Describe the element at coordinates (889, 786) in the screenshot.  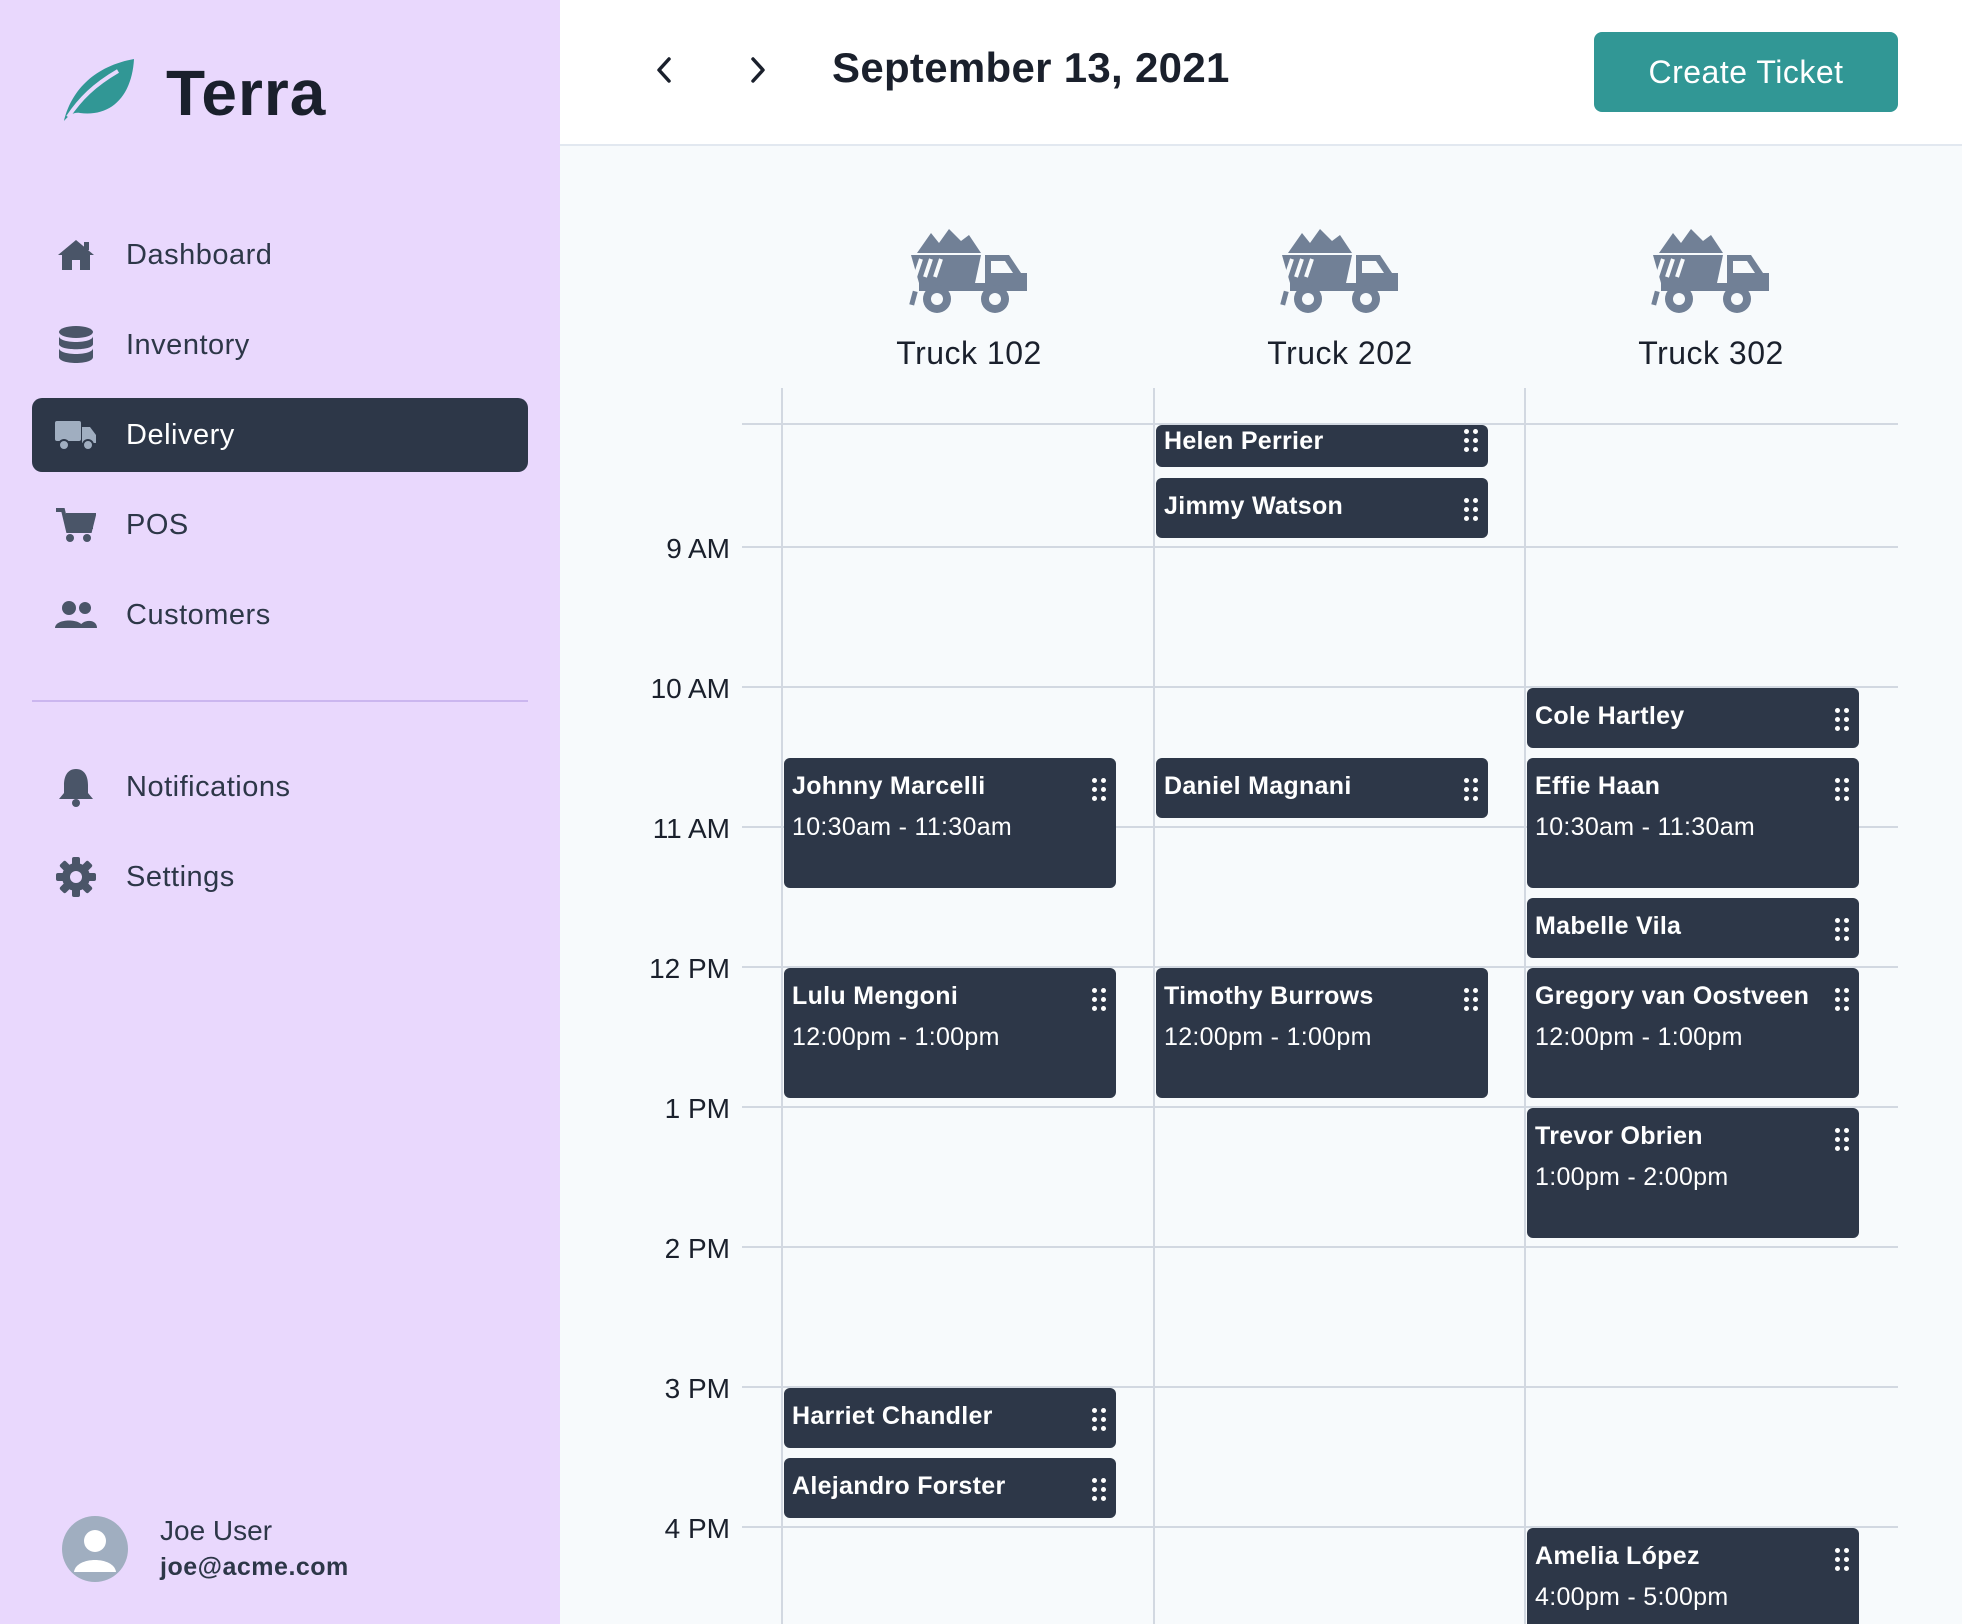
I see `event-customer: Johnny Marcelli` at that location.